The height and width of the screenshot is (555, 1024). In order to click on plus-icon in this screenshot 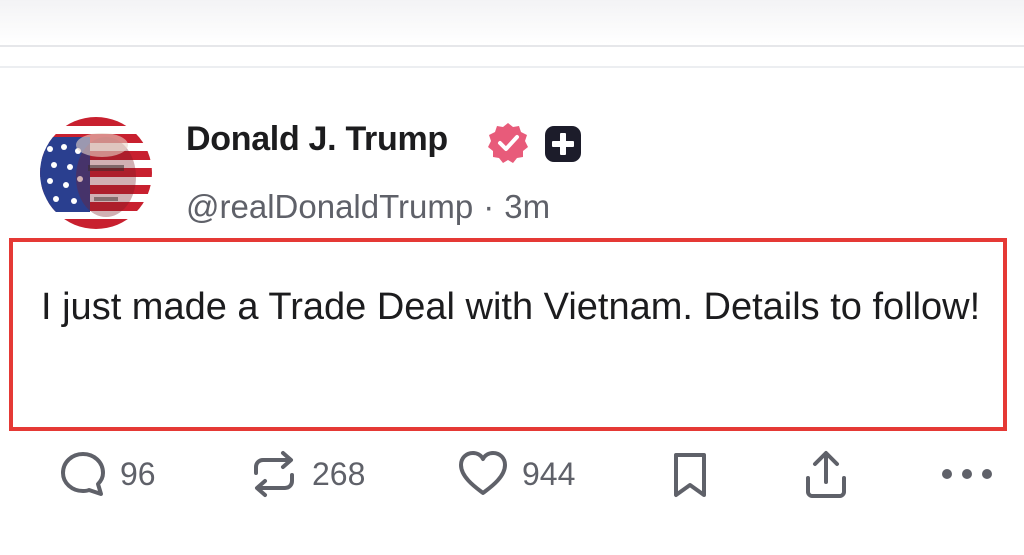, I will do `click(563, 144)`.